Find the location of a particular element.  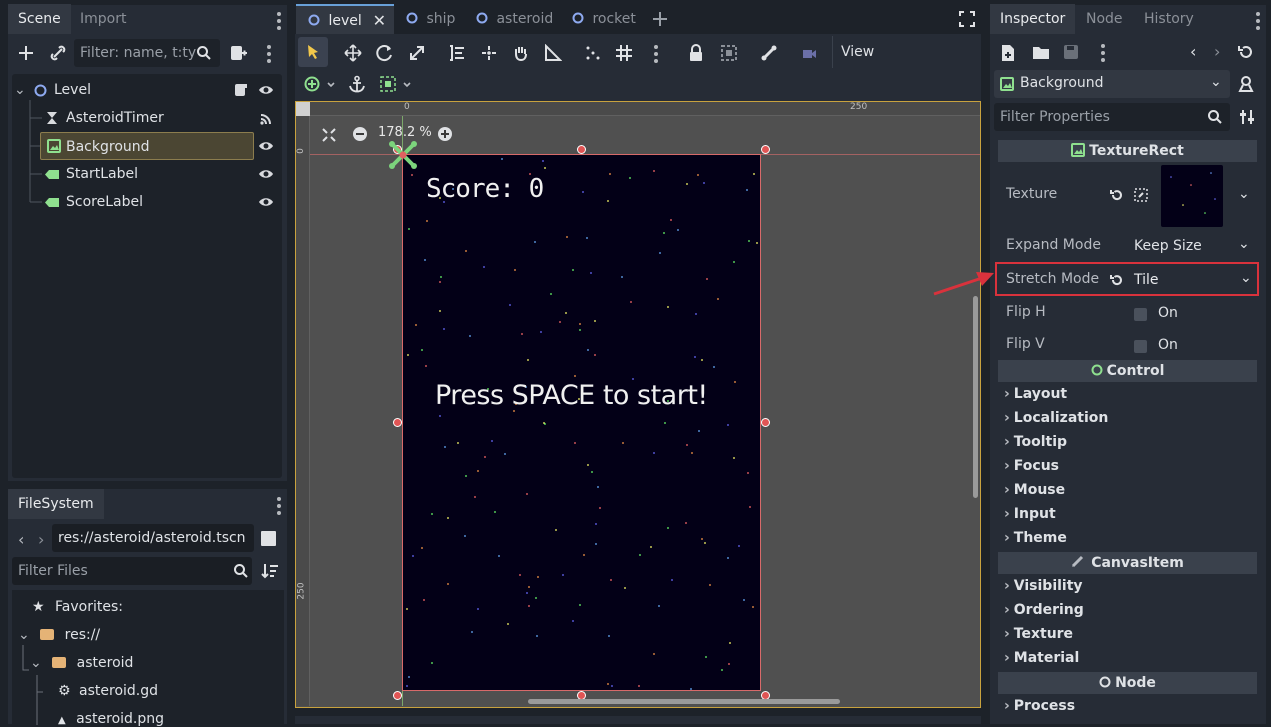

group-ordering: Ordering is located at coordinates (1044, 610).